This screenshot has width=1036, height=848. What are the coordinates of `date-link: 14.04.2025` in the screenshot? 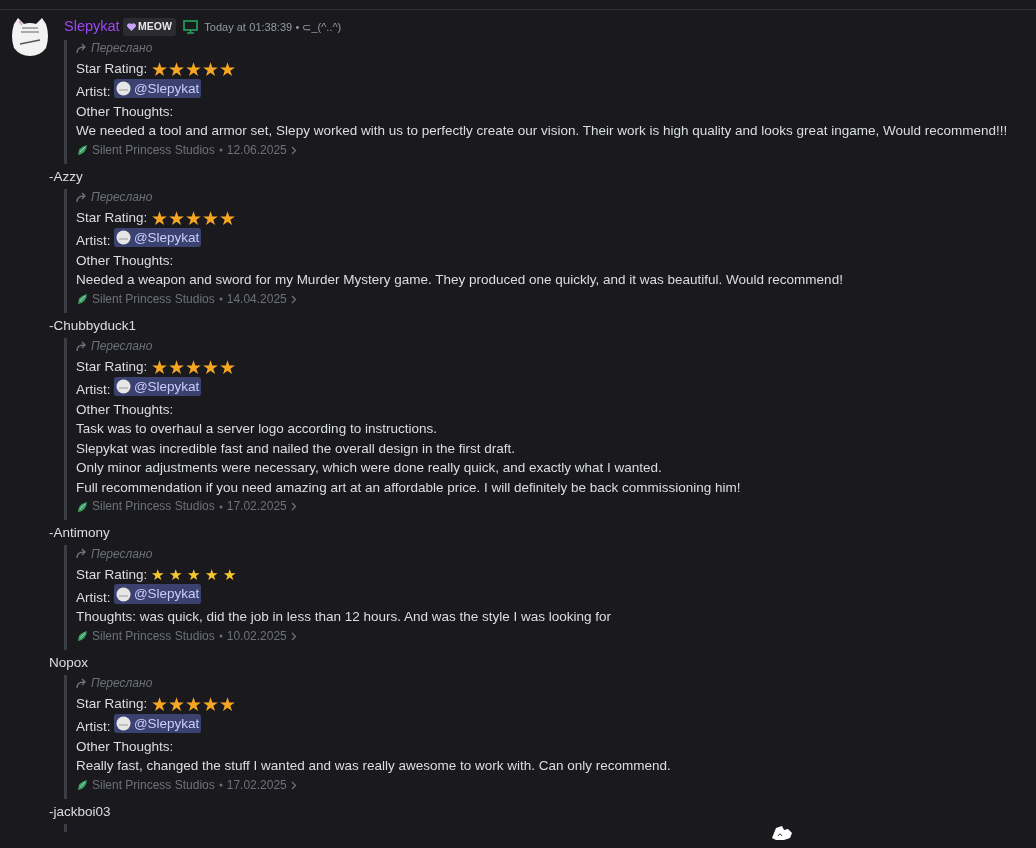 It's located at (256, 299).